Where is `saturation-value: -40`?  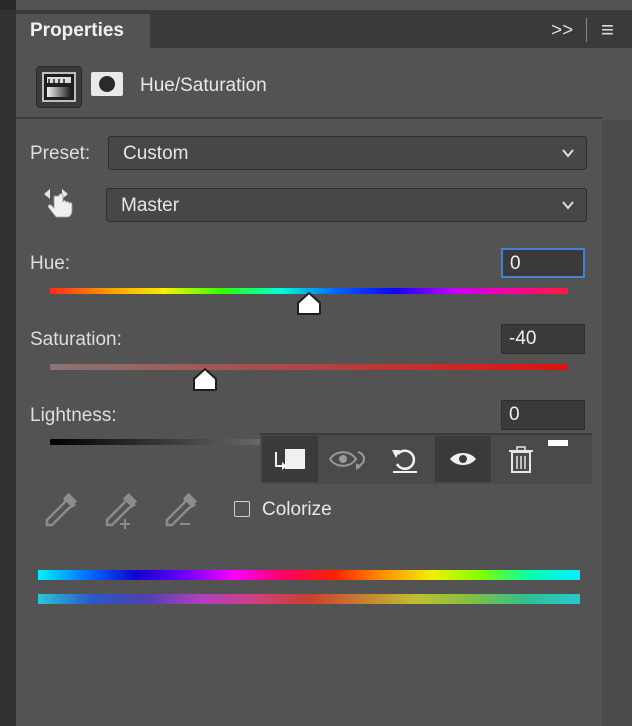 saturation-value: -40 is located at coordinates (523, 338).